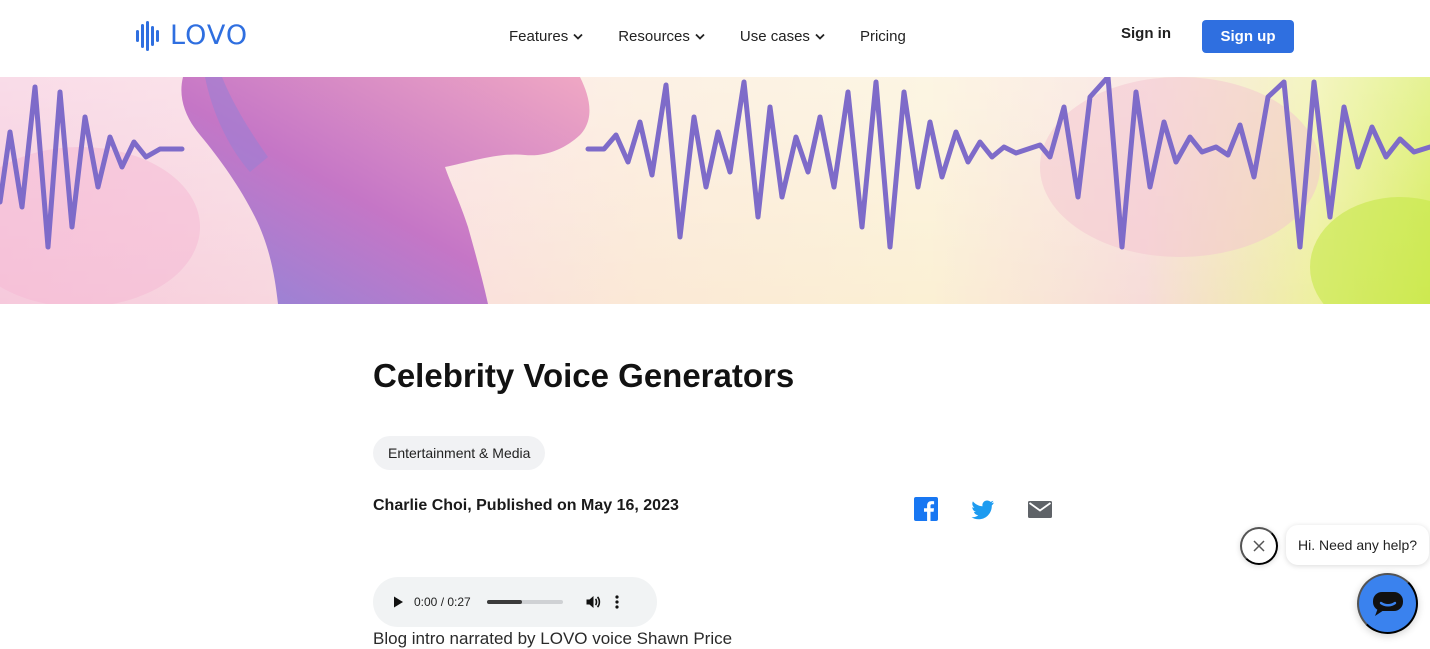 Image resolution: width=1430 pixels, height=649 pixels. What do you see at coordinates (209, 35) in the screenshot?
I see `logo-text: LOVO` at bounding box center [209, 35].